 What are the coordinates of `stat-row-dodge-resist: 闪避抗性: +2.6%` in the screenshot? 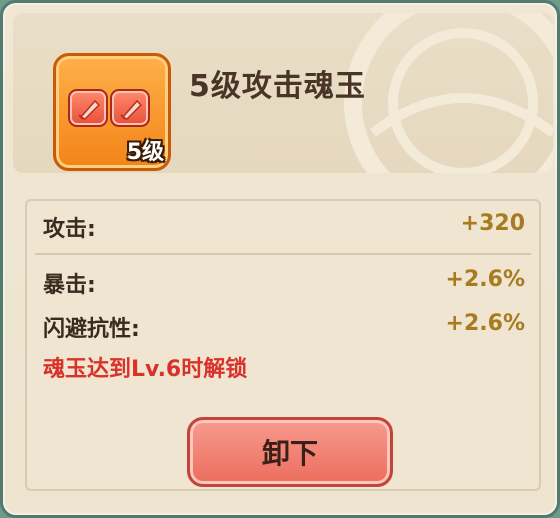 It's located at (286, 324).